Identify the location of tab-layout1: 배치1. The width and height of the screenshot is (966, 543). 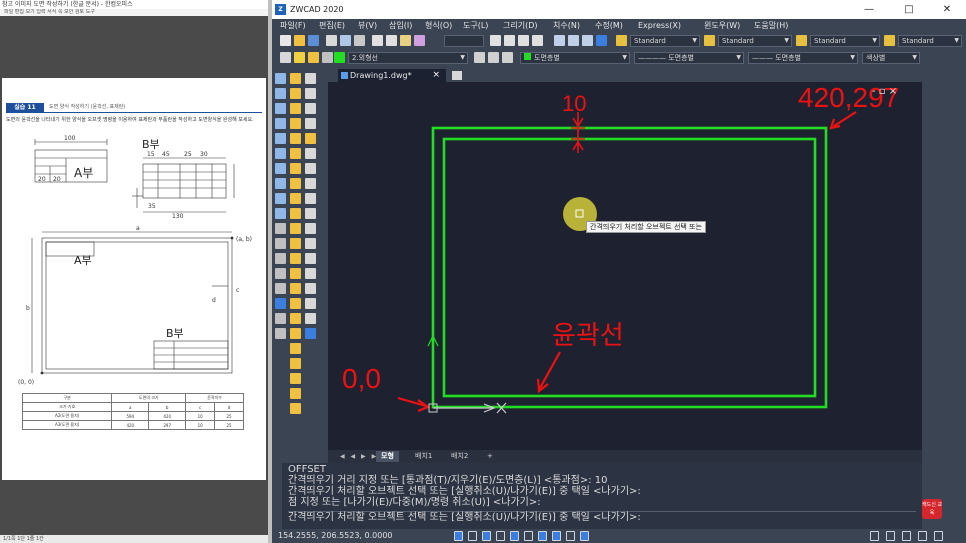
(423, 456).